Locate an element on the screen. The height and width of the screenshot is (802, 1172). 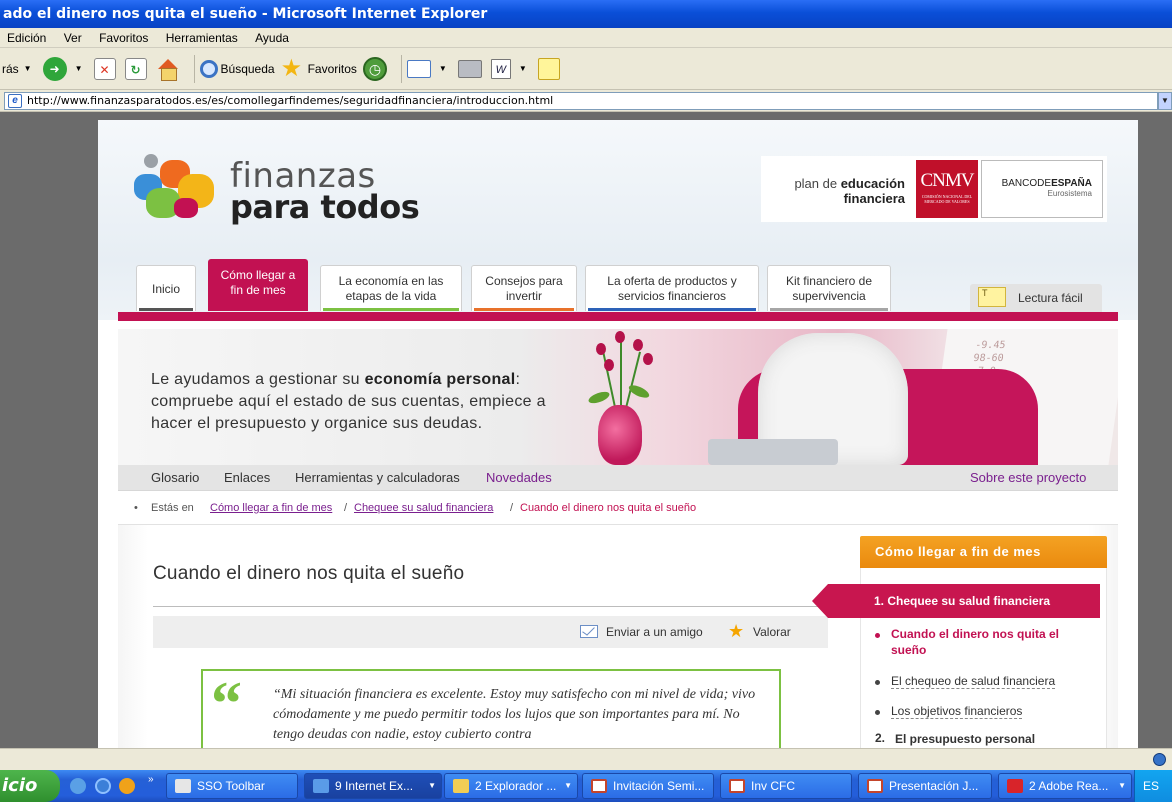
sidebar-heading: Cómo llegar a fin de mes is located at coordinates (983, 552).